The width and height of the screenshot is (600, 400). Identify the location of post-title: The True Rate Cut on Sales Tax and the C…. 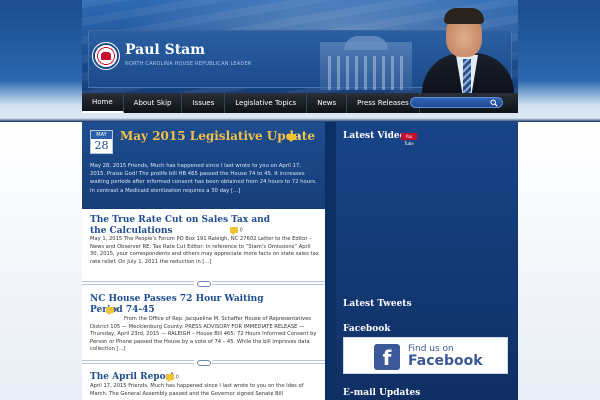
(185, 225).